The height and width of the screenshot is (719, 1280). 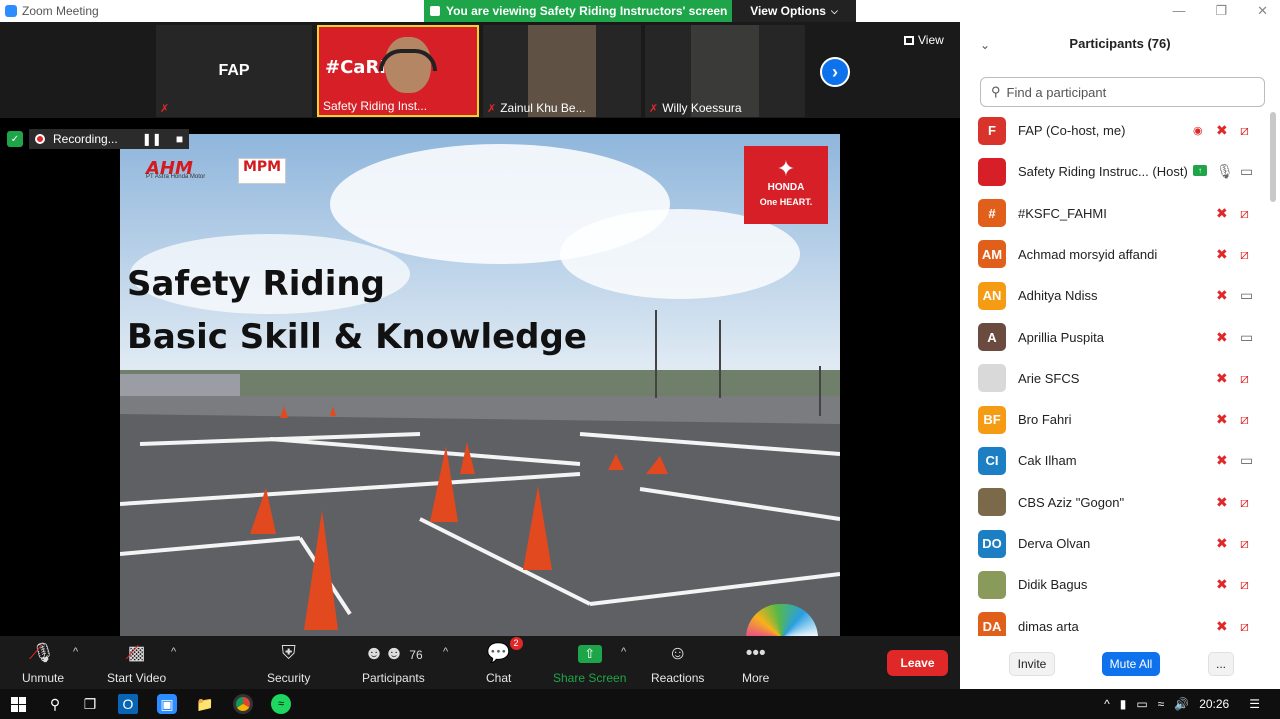 I want to click on reactions-label: Reactions, so click(x=678, y=678).